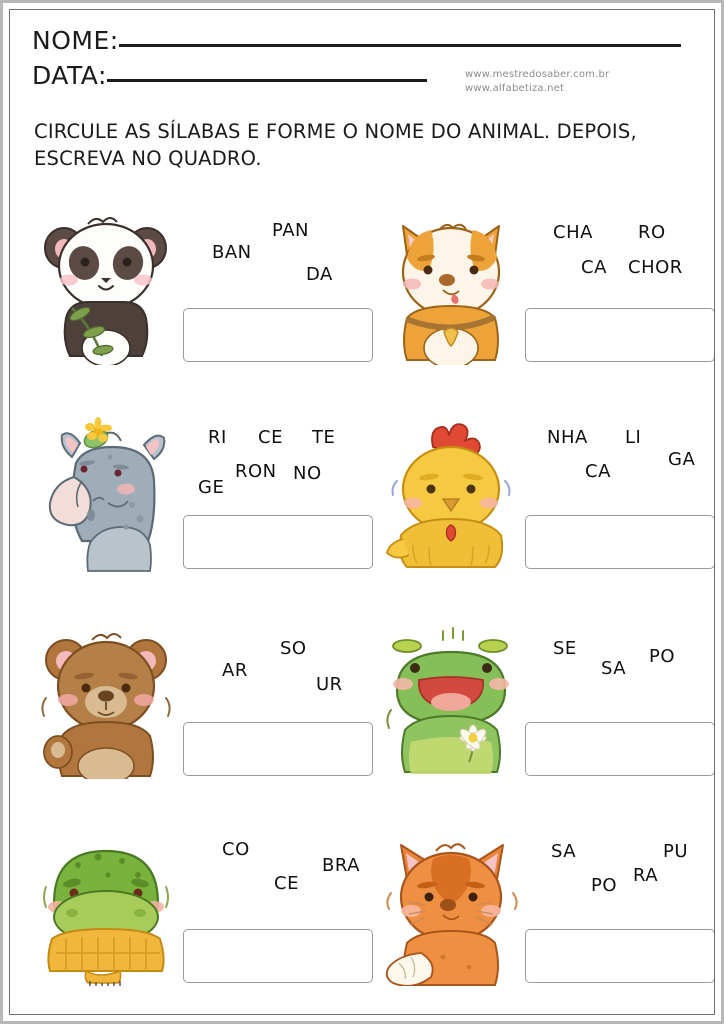  What do you see at coordinates (452, 701) in the screenshot?
I see `frog-illustration` at bounding box center [452, 701].